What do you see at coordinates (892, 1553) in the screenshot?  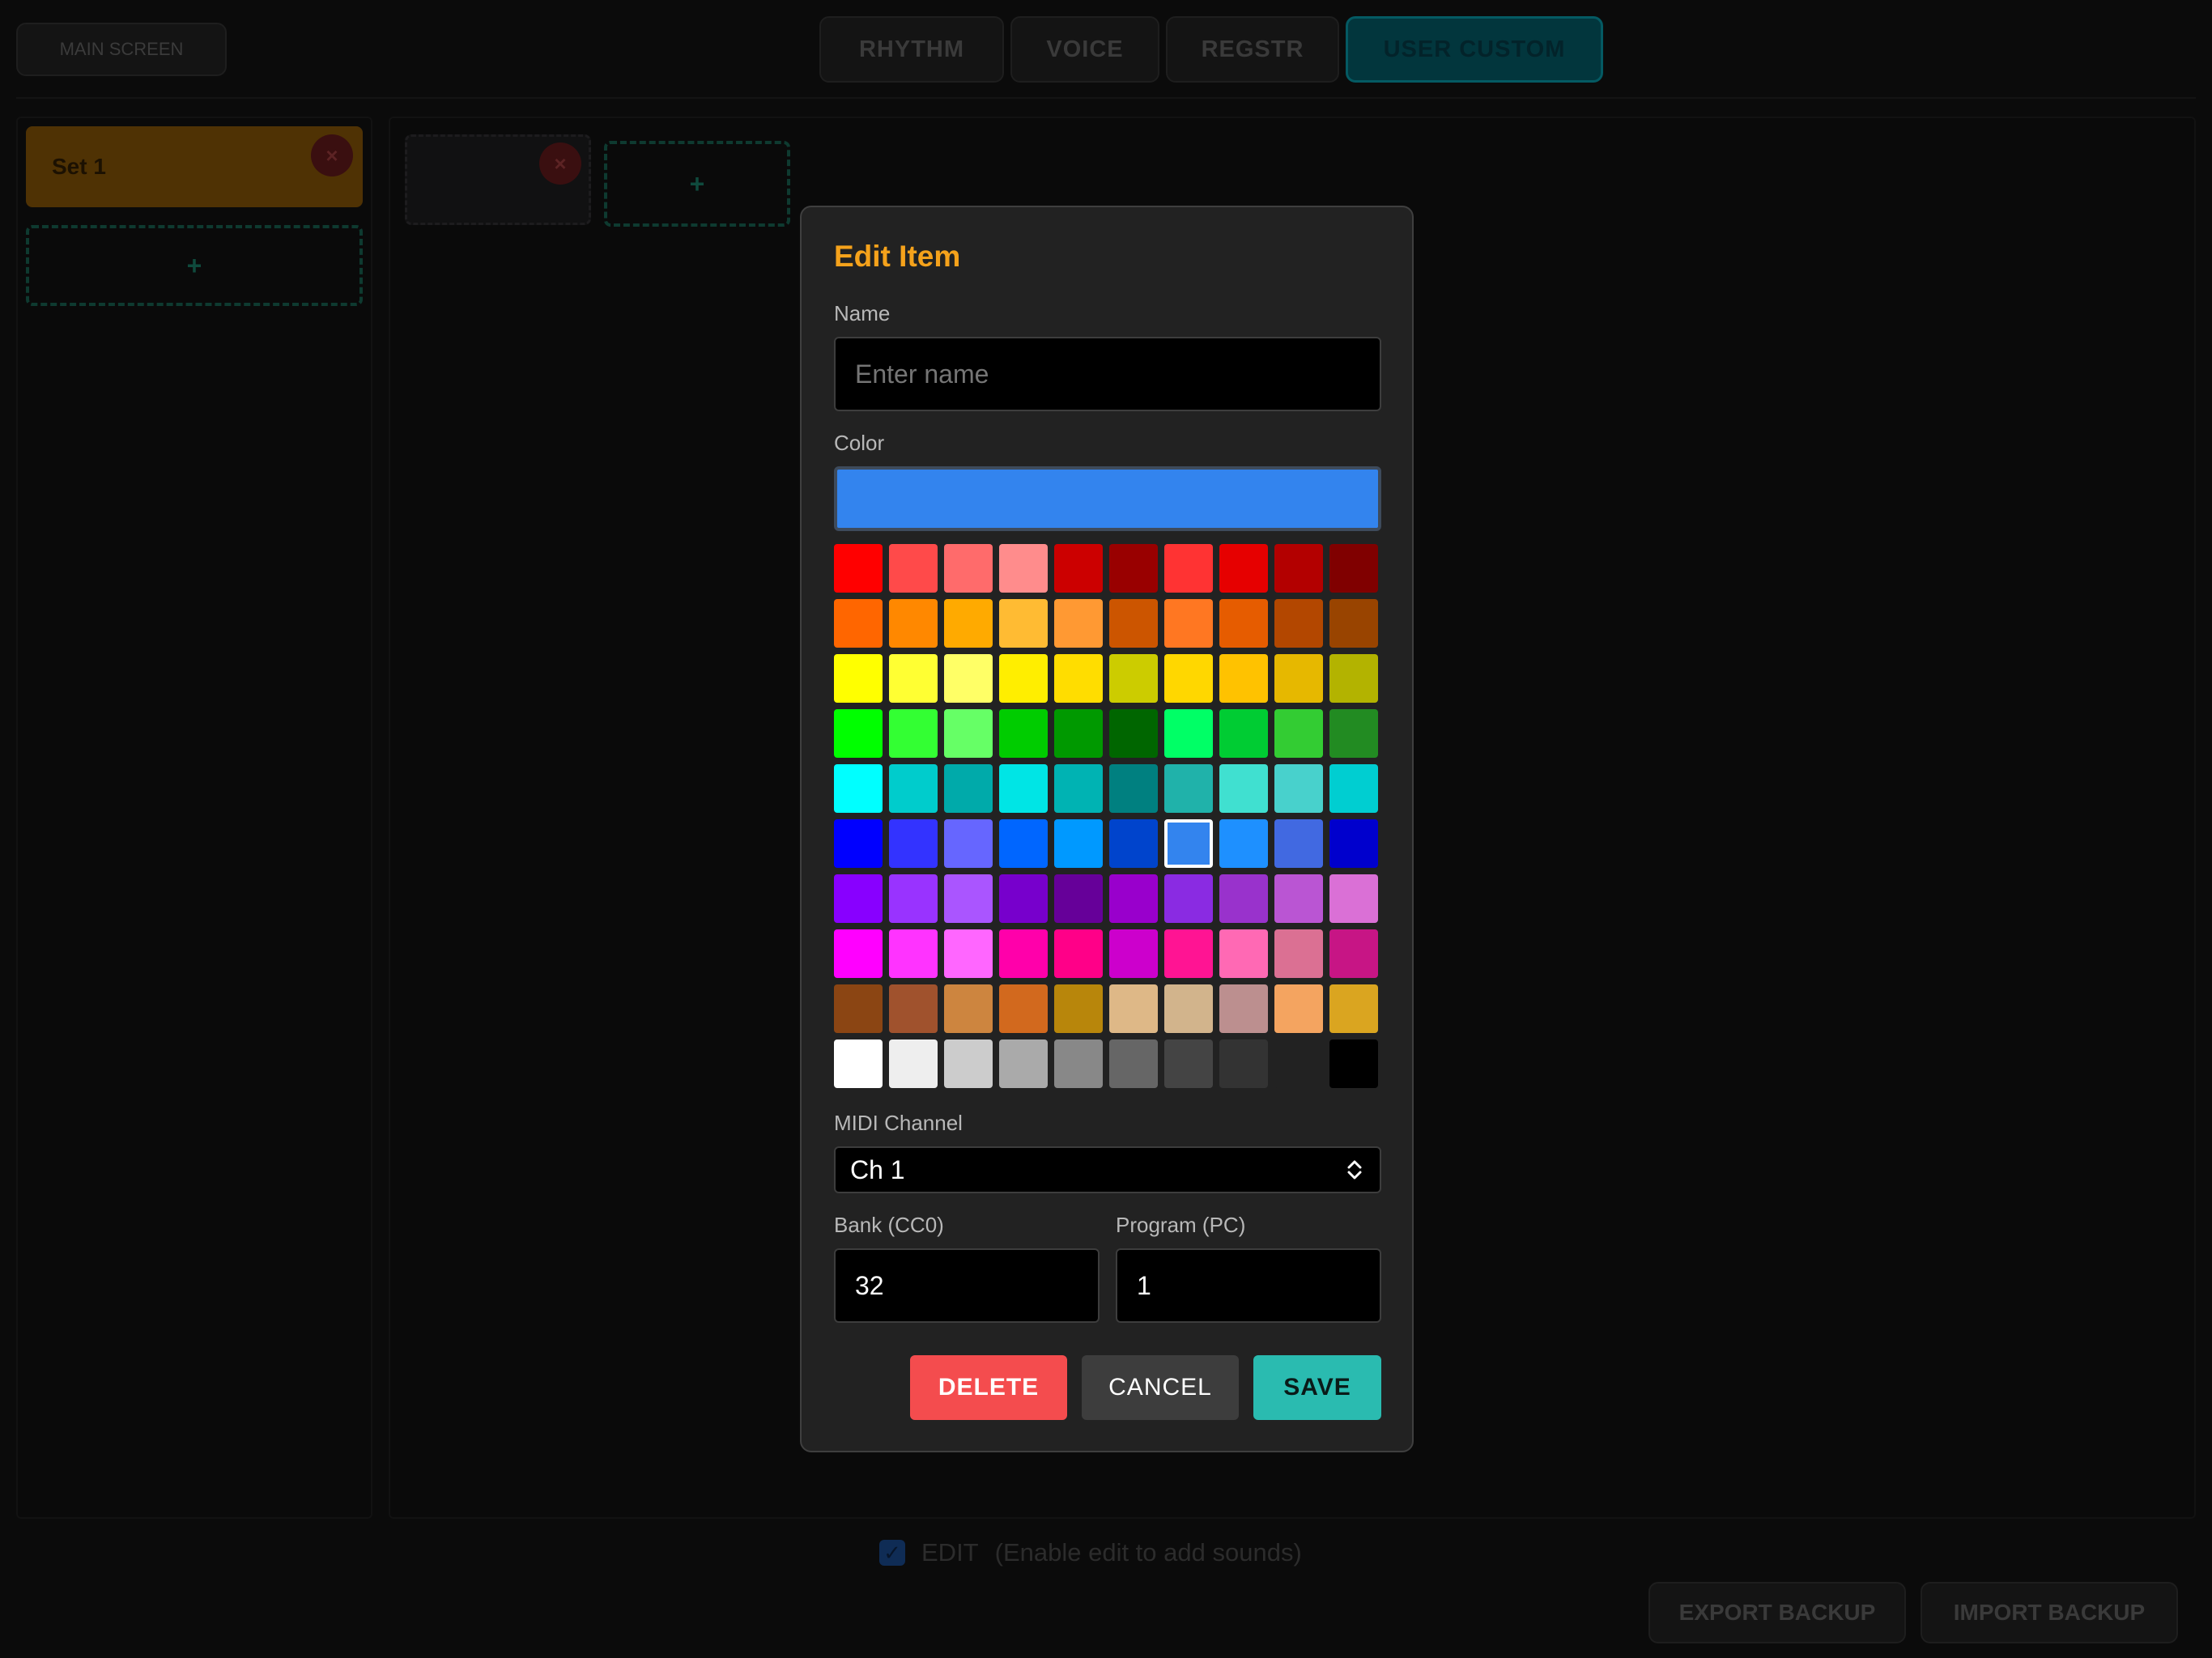 I see `edit-checkbox: ✓` at bounding box center [892, 1553].